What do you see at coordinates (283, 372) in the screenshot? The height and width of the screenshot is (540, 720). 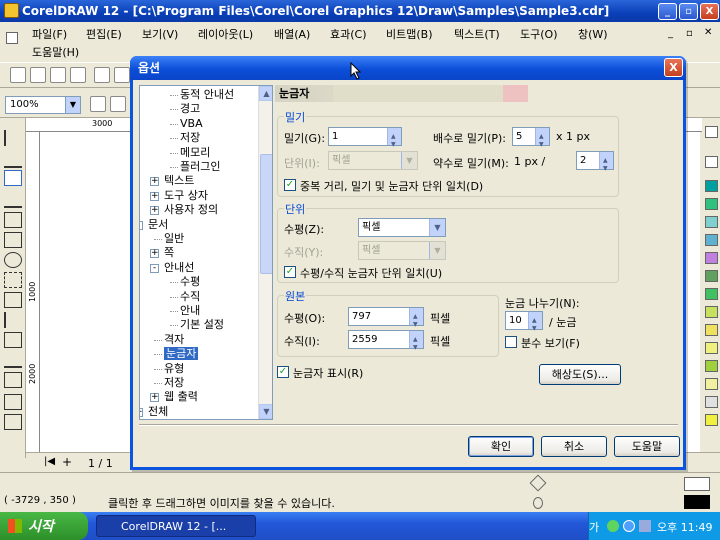 I see `show-rulers-checkbox: ✓` at bounding box center [283, 372].